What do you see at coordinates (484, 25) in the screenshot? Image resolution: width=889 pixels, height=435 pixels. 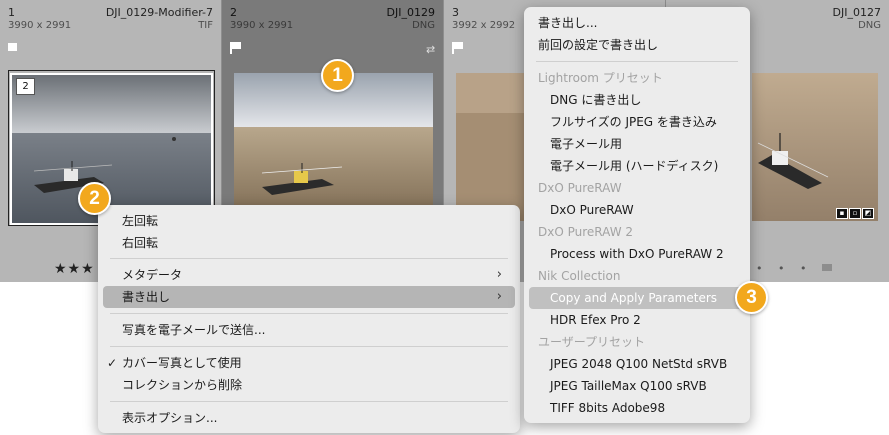 I see `cell-dimensions: 3992 x 2992` at bounding box center [484, 25].